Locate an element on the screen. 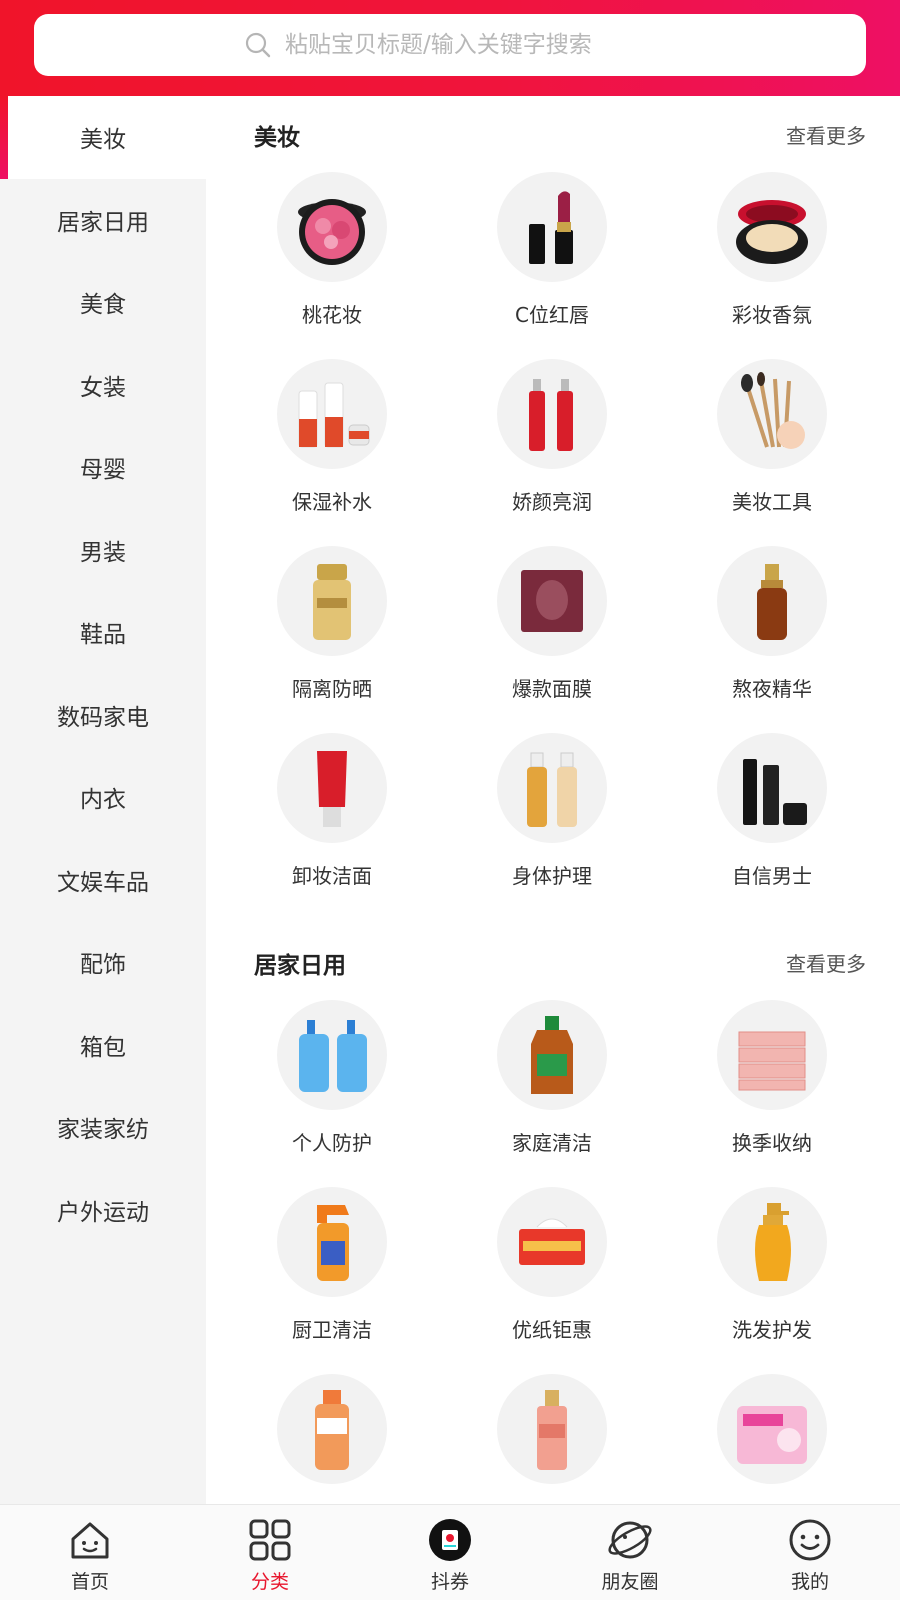 Image resolution: width=900 pixels, height=1600 pixels. nav-home: 首页 is located at coordinates (90, 1552).